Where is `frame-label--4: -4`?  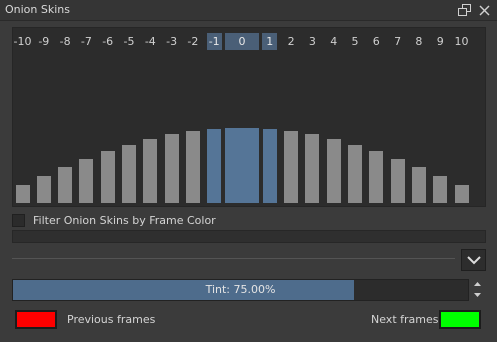 frame-label--4: -4 is located at coordinates (150, 41).